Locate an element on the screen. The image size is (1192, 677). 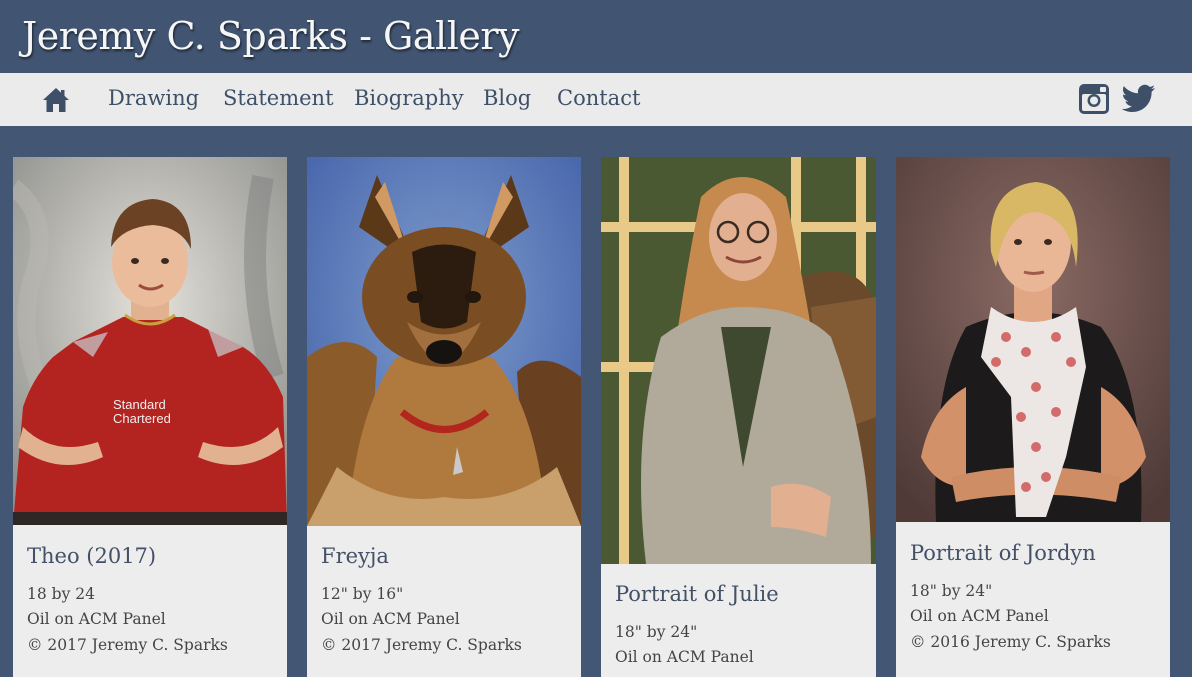
nav-item-statement: Statement is located at coordinates (278, 98).